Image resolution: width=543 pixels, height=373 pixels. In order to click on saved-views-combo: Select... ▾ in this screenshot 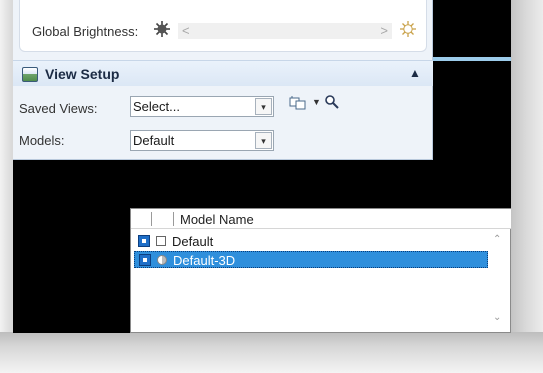, I will do `click(202, 106)`.